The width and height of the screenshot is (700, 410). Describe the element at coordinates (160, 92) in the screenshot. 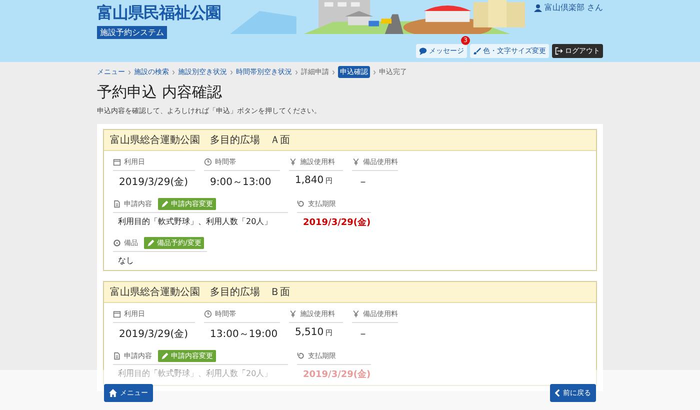

I see `page-title: 予約申込 内容確認` at that location.